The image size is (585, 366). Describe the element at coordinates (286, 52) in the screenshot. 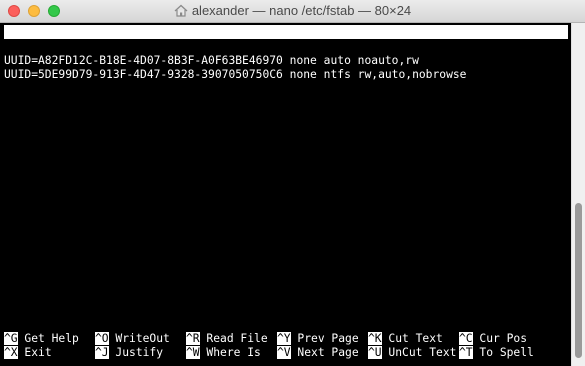

I see `nano-status-bar: GNU nano 2.0.6 File: /etc/fstab Modified` at that location.